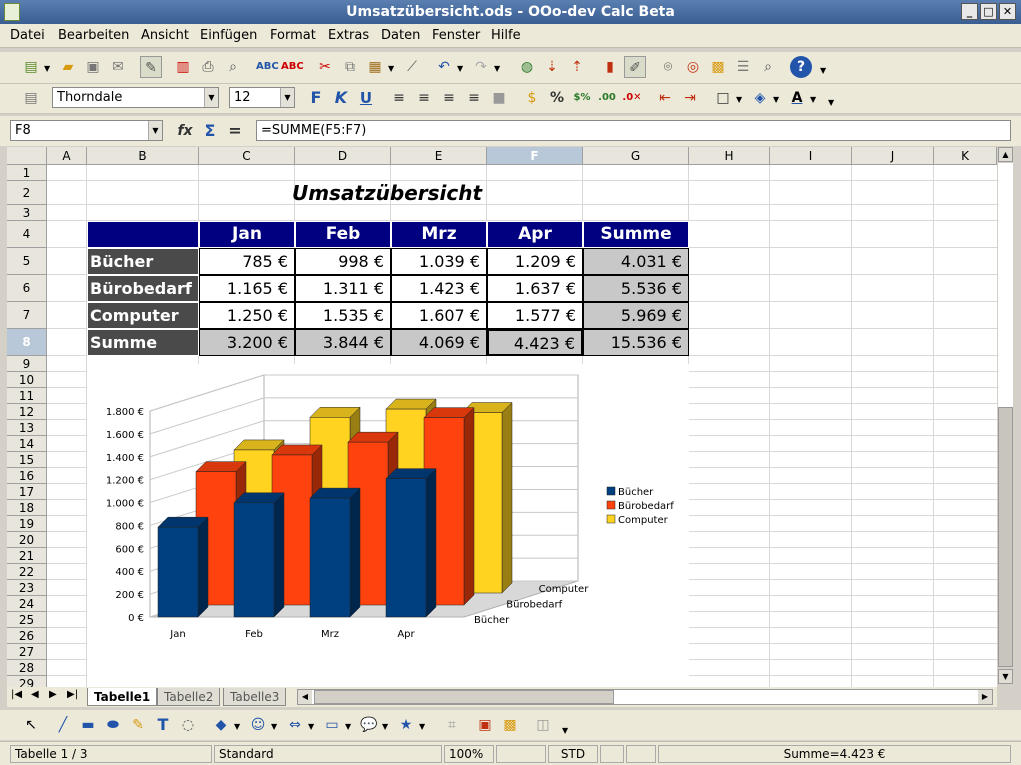  What do you see at coordinates (27, 652) in the screenshot?
I see `row-header: 27` at bounding box center [27, 652].